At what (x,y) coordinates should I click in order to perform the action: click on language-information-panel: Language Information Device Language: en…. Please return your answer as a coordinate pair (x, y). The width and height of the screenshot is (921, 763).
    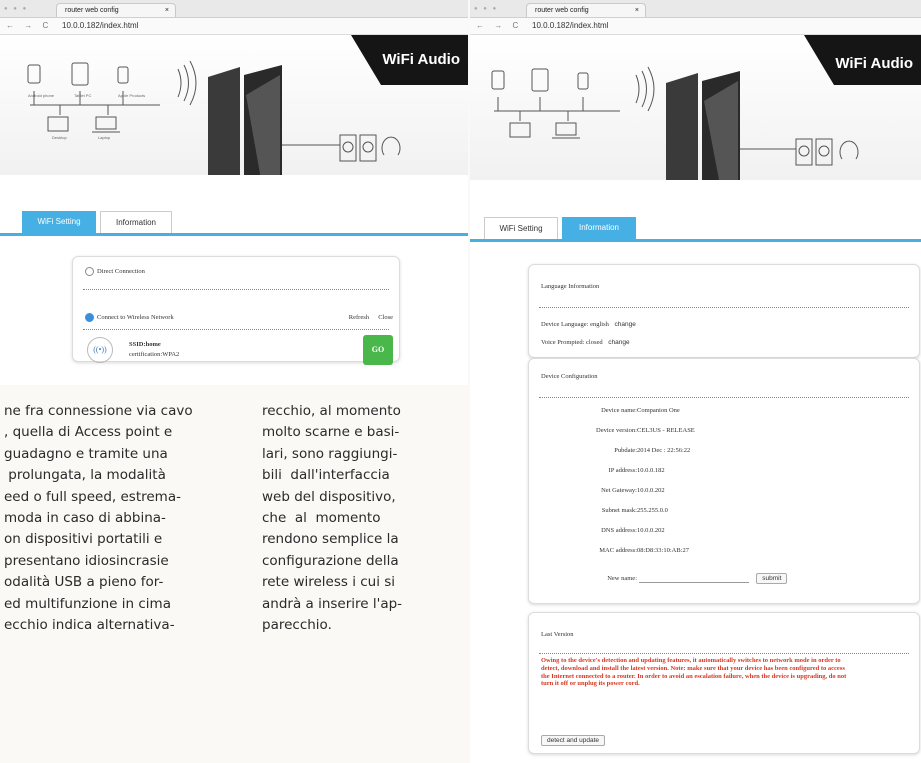
    Looking at the image, I should click on (724, 311).